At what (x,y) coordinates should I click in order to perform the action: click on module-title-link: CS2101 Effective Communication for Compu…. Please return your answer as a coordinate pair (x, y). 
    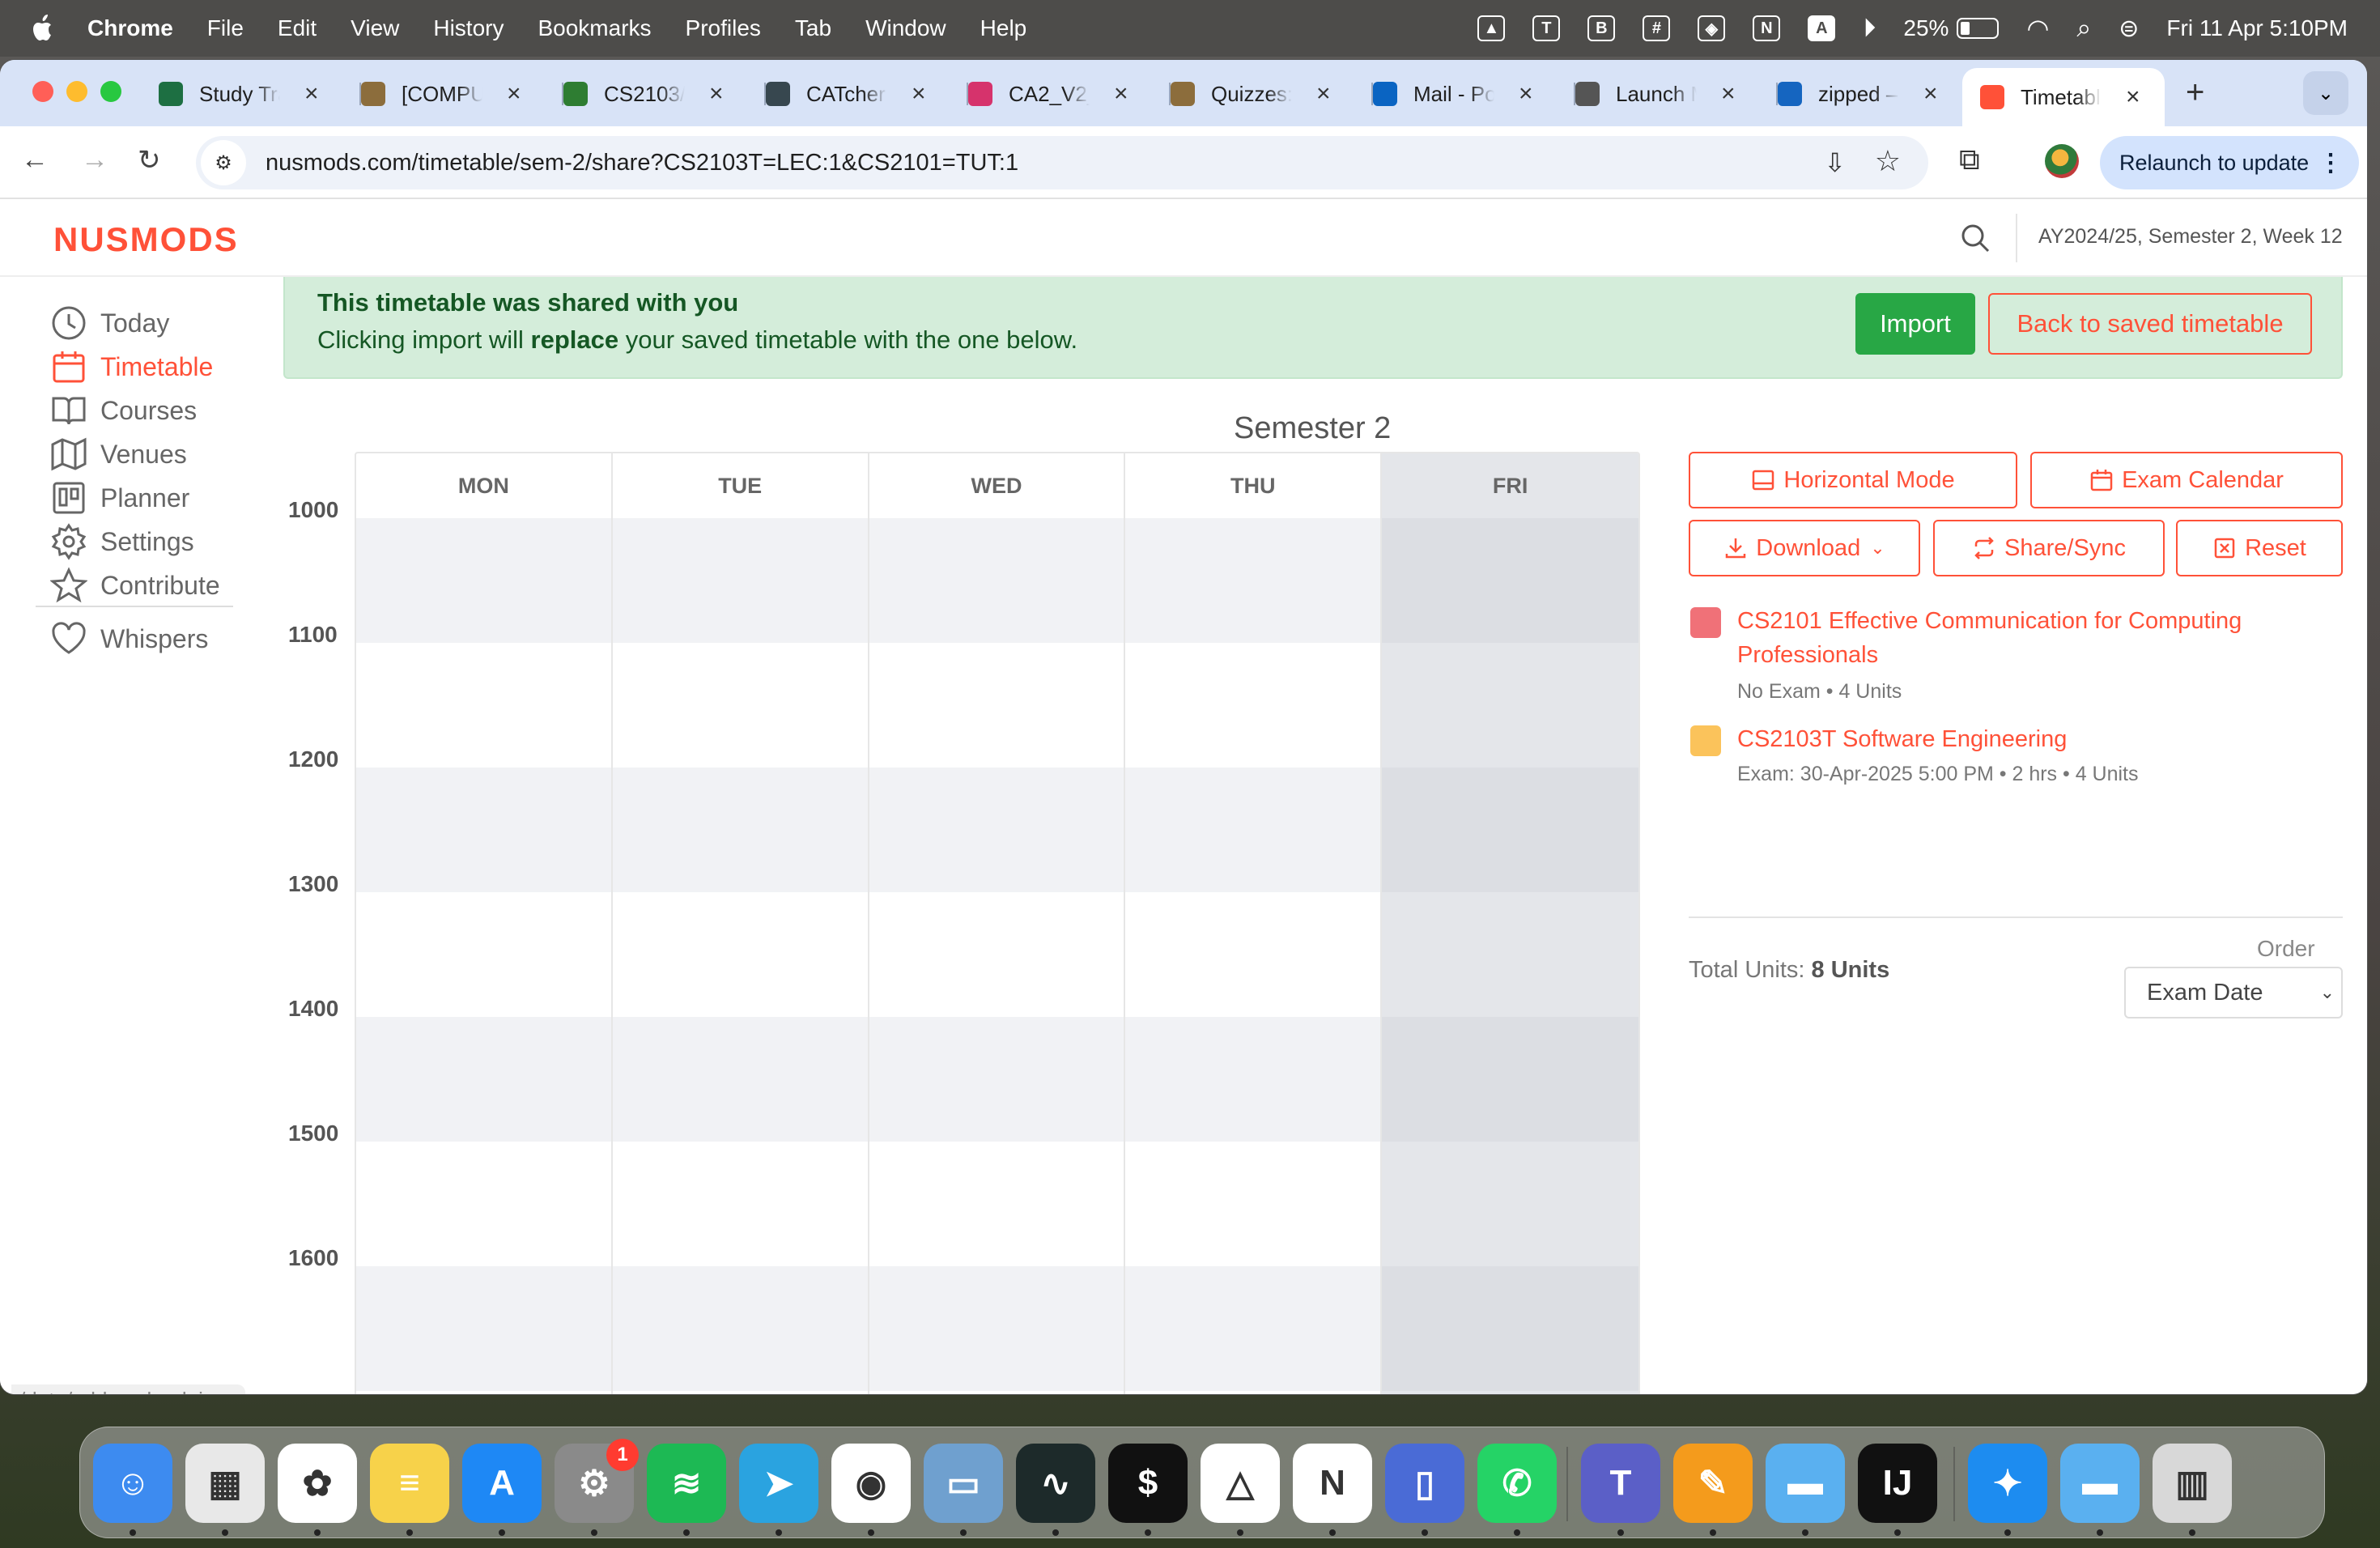
    Looking at the image, I should click on (2029, 638).